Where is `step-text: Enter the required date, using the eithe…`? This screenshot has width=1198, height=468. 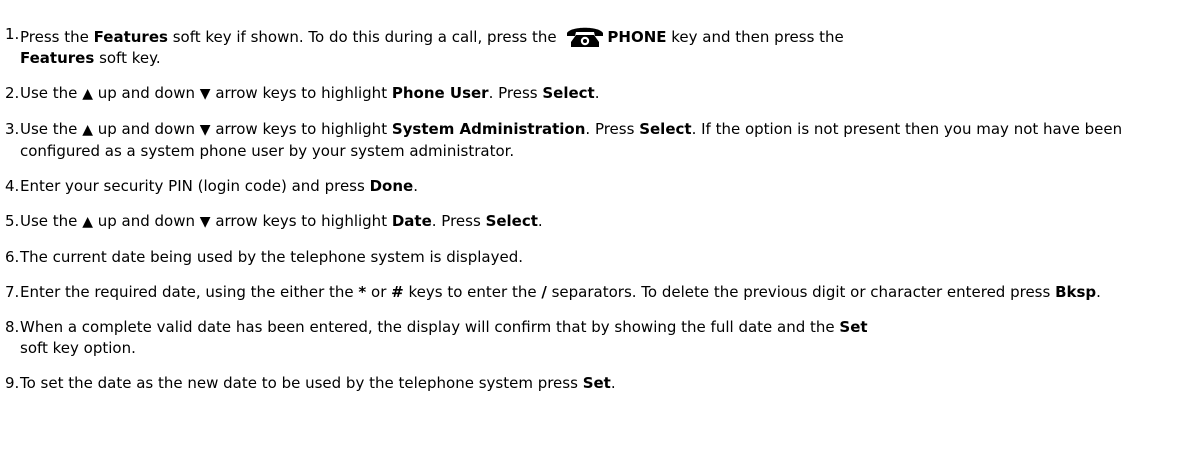 step-text: Enter the required date, using the eithe… is located at coordinates (189, 292).